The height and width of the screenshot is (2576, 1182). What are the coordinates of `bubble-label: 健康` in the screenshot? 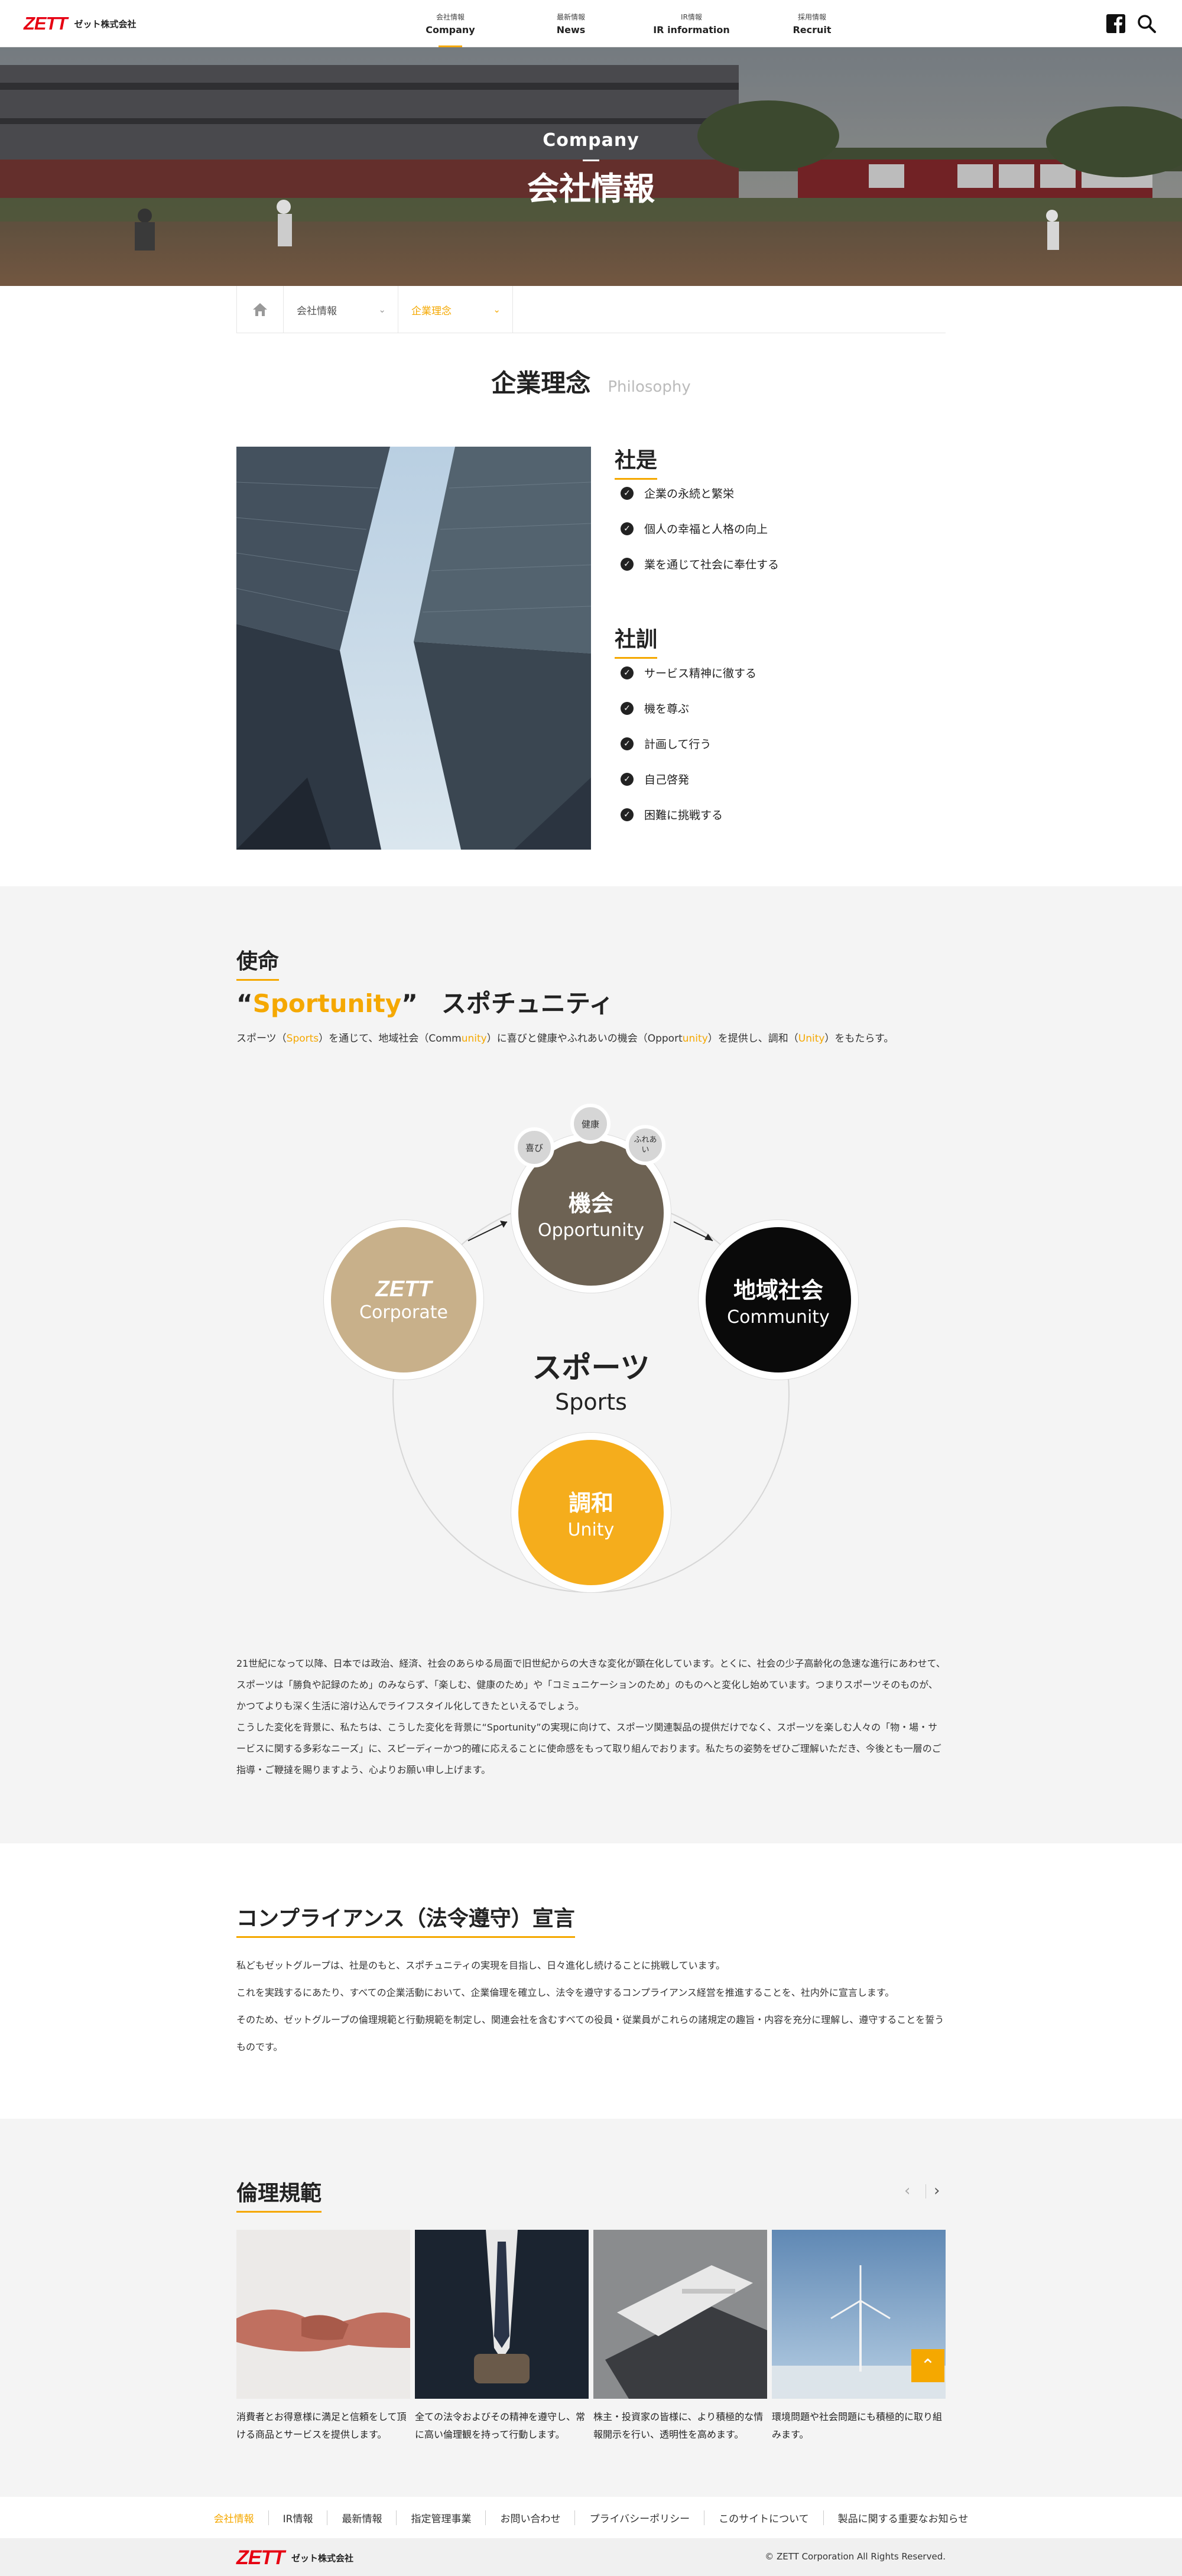 It's located at (590, 1124).